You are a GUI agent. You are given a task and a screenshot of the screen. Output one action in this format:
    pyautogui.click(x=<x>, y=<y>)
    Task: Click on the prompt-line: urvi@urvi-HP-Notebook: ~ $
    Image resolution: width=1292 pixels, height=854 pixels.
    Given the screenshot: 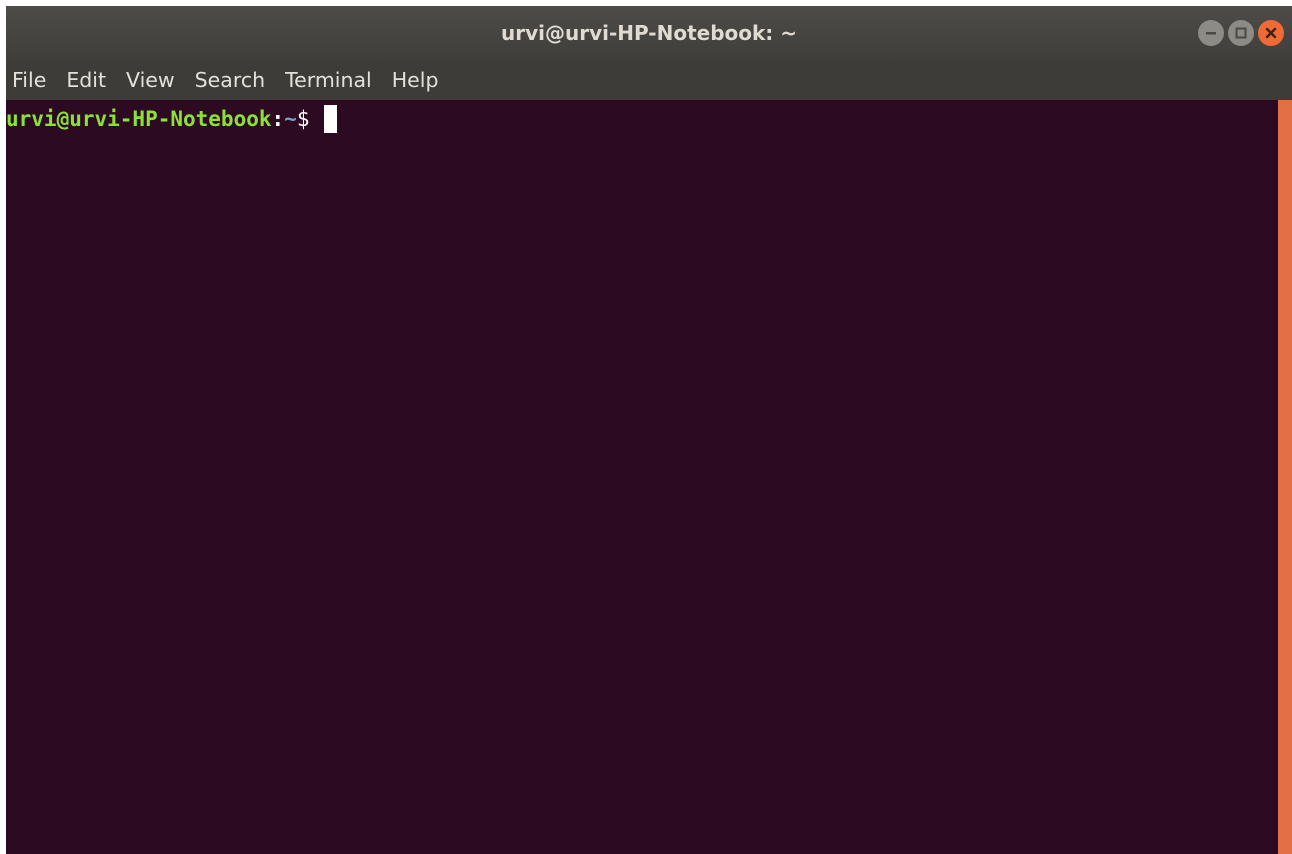 What is the action you would take?
    pyautogui.click(x=172, y=119)
    